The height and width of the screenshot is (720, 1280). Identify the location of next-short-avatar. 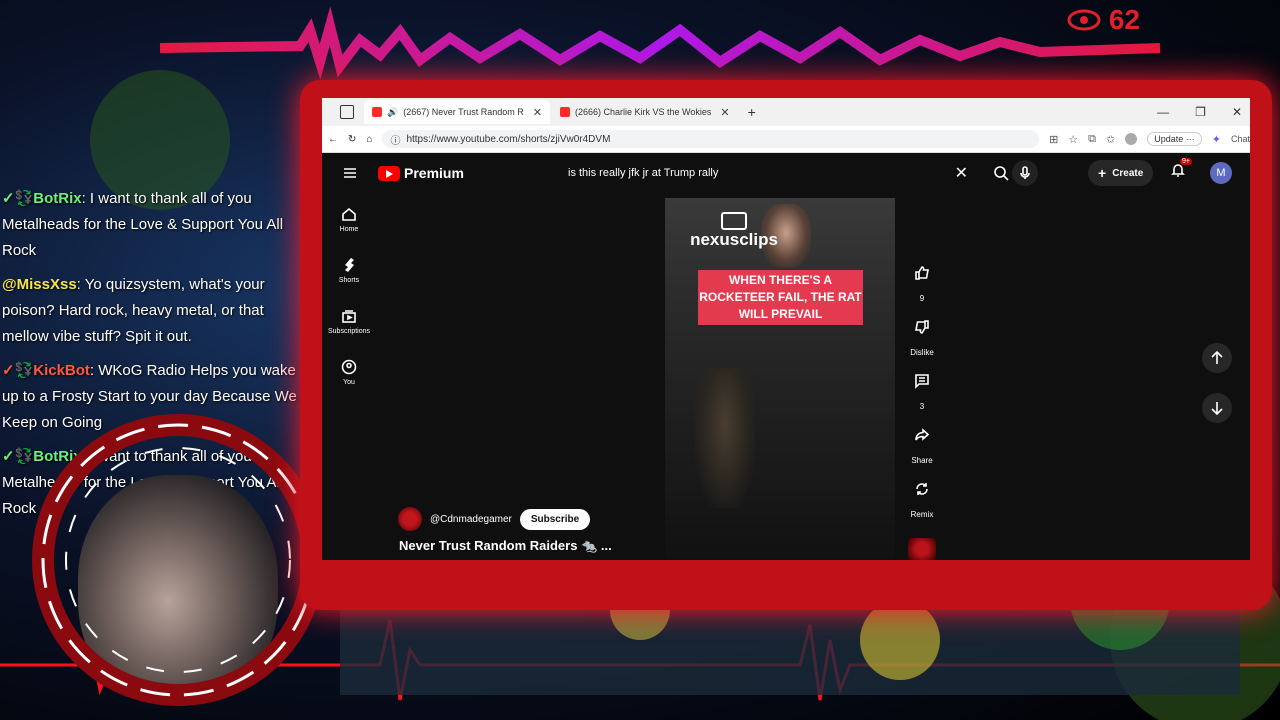
(922, 549).